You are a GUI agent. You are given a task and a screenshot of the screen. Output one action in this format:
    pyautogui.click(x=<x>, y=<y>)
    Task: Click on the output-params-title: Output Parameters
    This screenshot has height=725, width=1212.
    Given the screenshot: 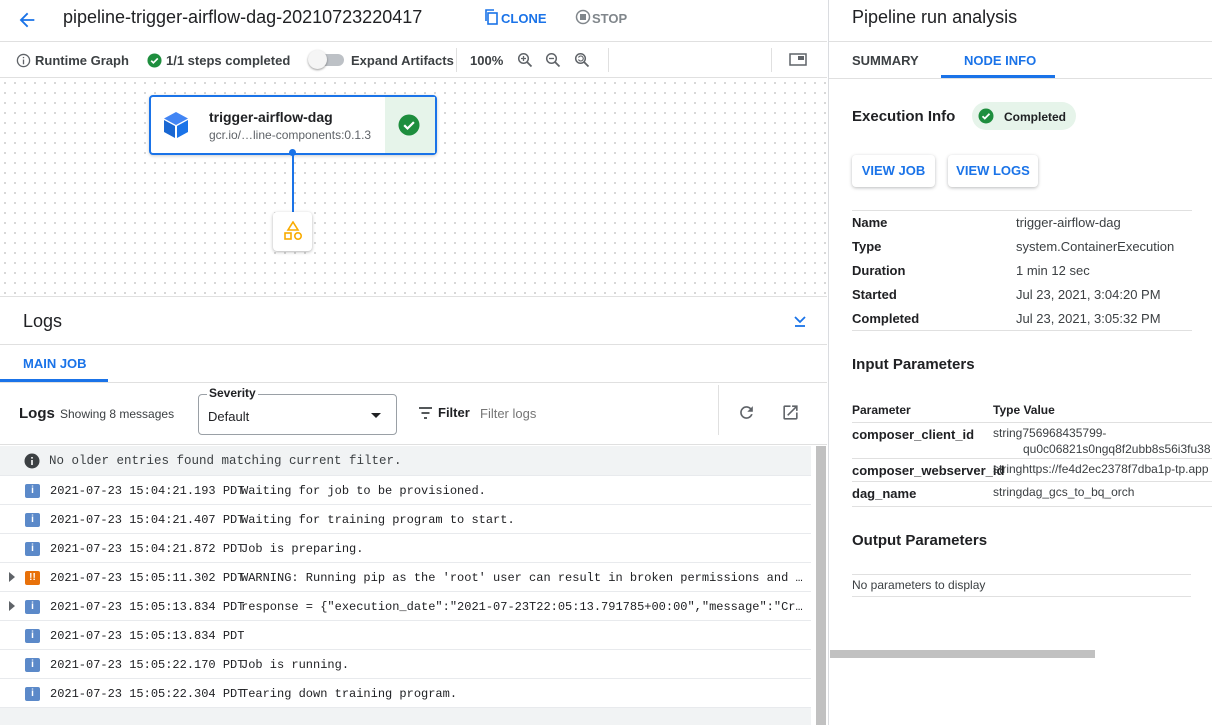 What is the action you would take?
    pyautogui.click(x=920, y=540)
    